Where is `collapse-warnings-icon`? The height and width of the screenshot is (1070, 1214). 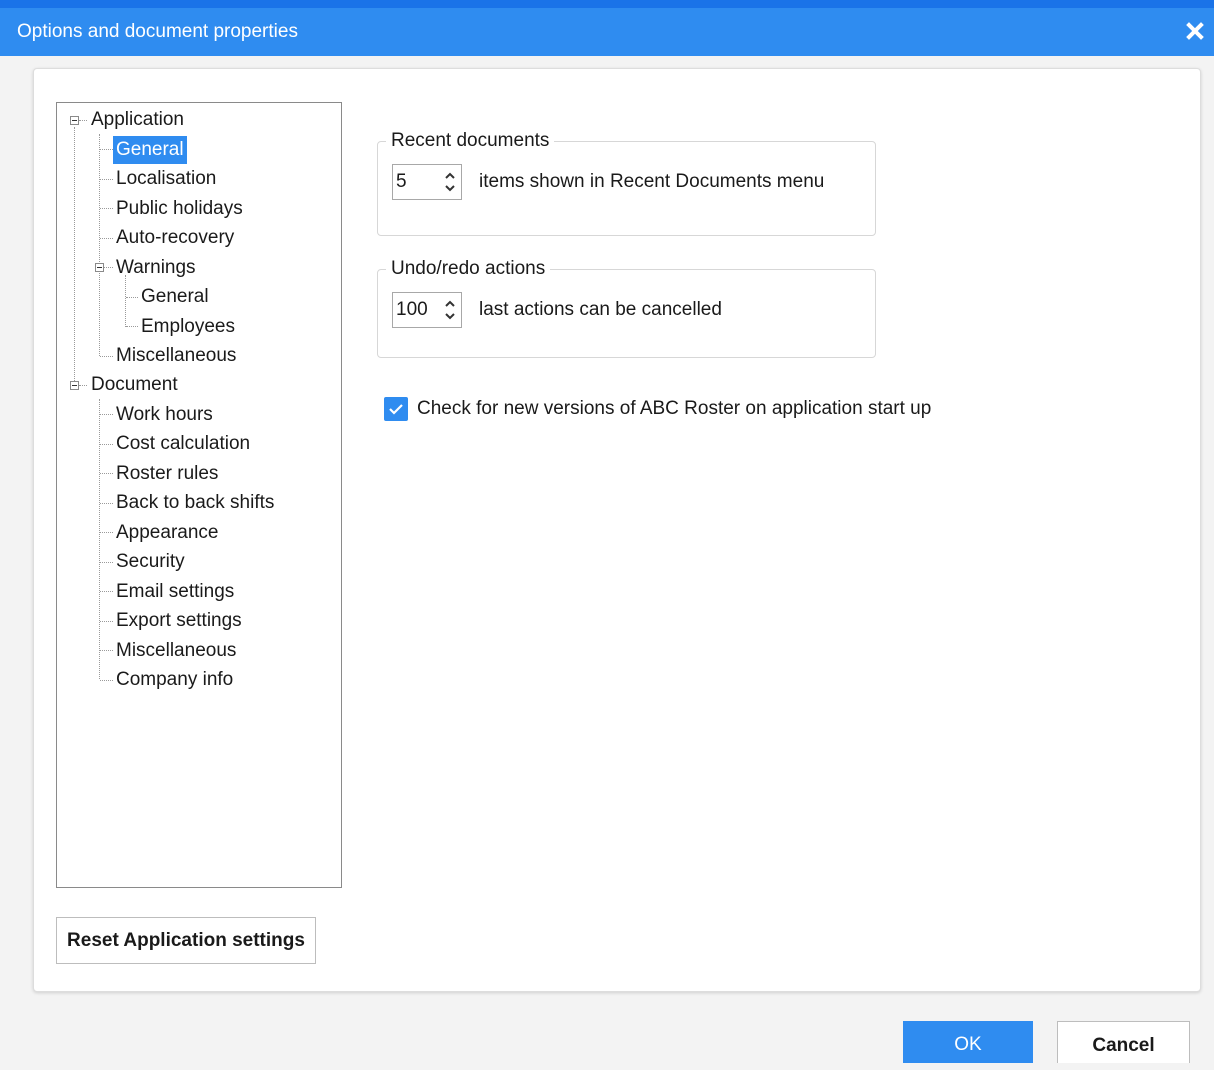
collapse-warnings-icon is located at coordinates (99, 267).